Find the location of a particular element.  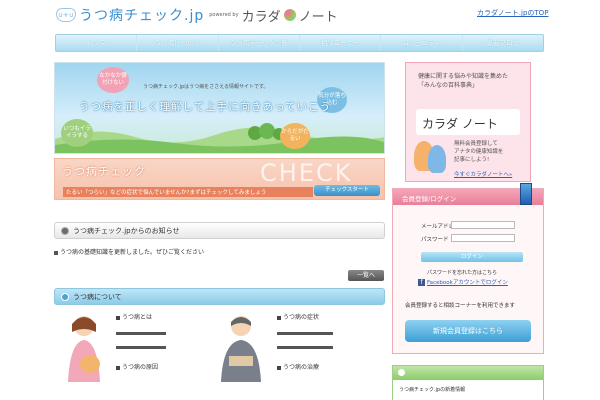

ad-line-5: アナタの健康知識を is located at coordinates (479, 152).